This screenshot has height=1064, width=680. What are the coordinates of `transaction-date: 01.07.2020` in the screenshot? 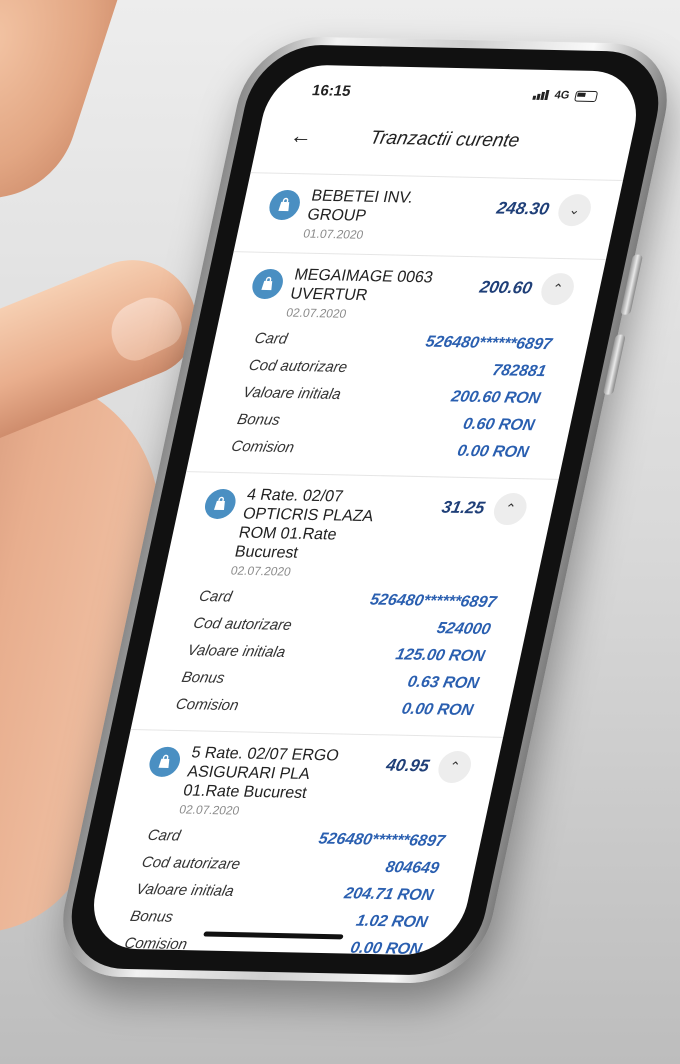 It's located at (333, 234).